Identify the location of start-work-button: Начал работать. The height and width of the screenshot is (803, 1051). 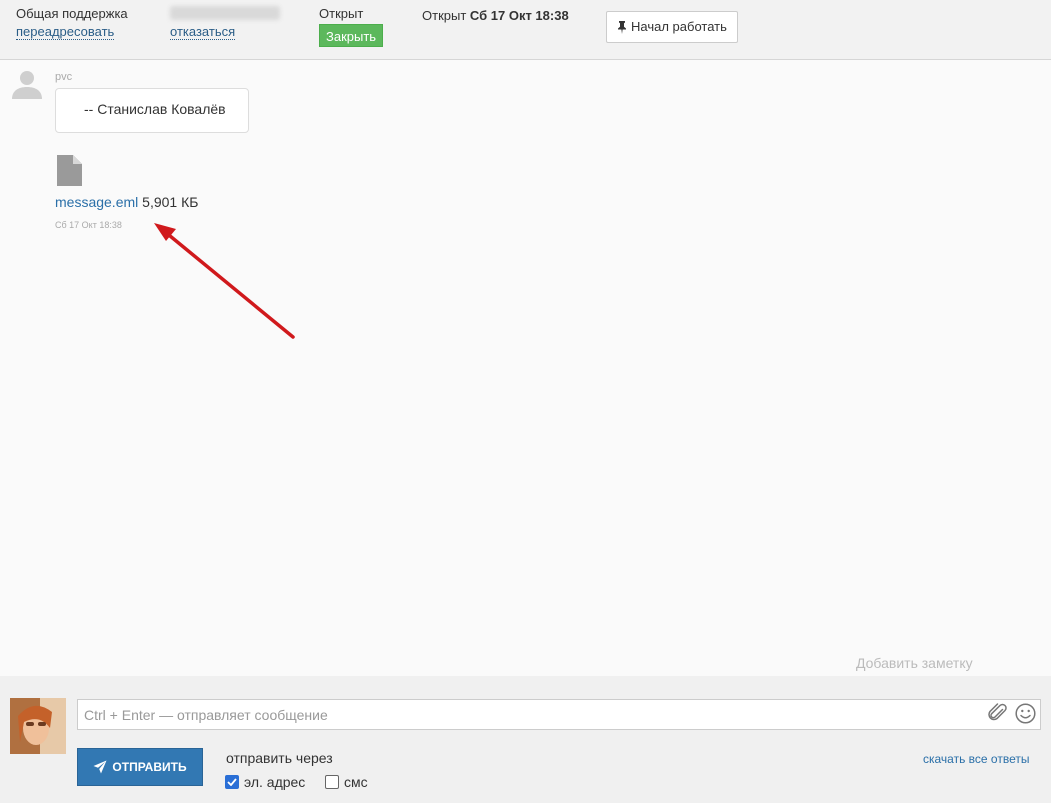
(672, 27).